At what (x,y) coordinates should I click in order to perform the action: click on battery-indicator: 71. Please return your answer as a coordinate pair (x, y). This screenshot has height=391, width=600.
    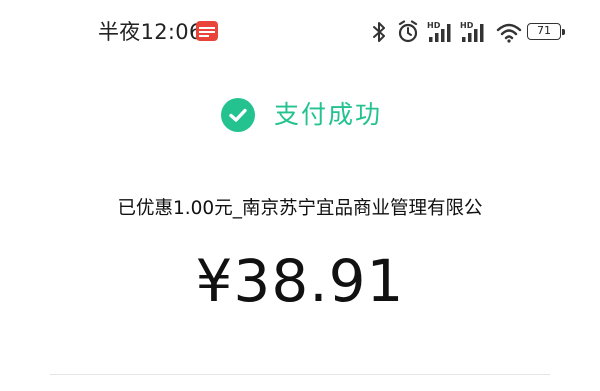
    Looking at the image, I should click on (544, 31).